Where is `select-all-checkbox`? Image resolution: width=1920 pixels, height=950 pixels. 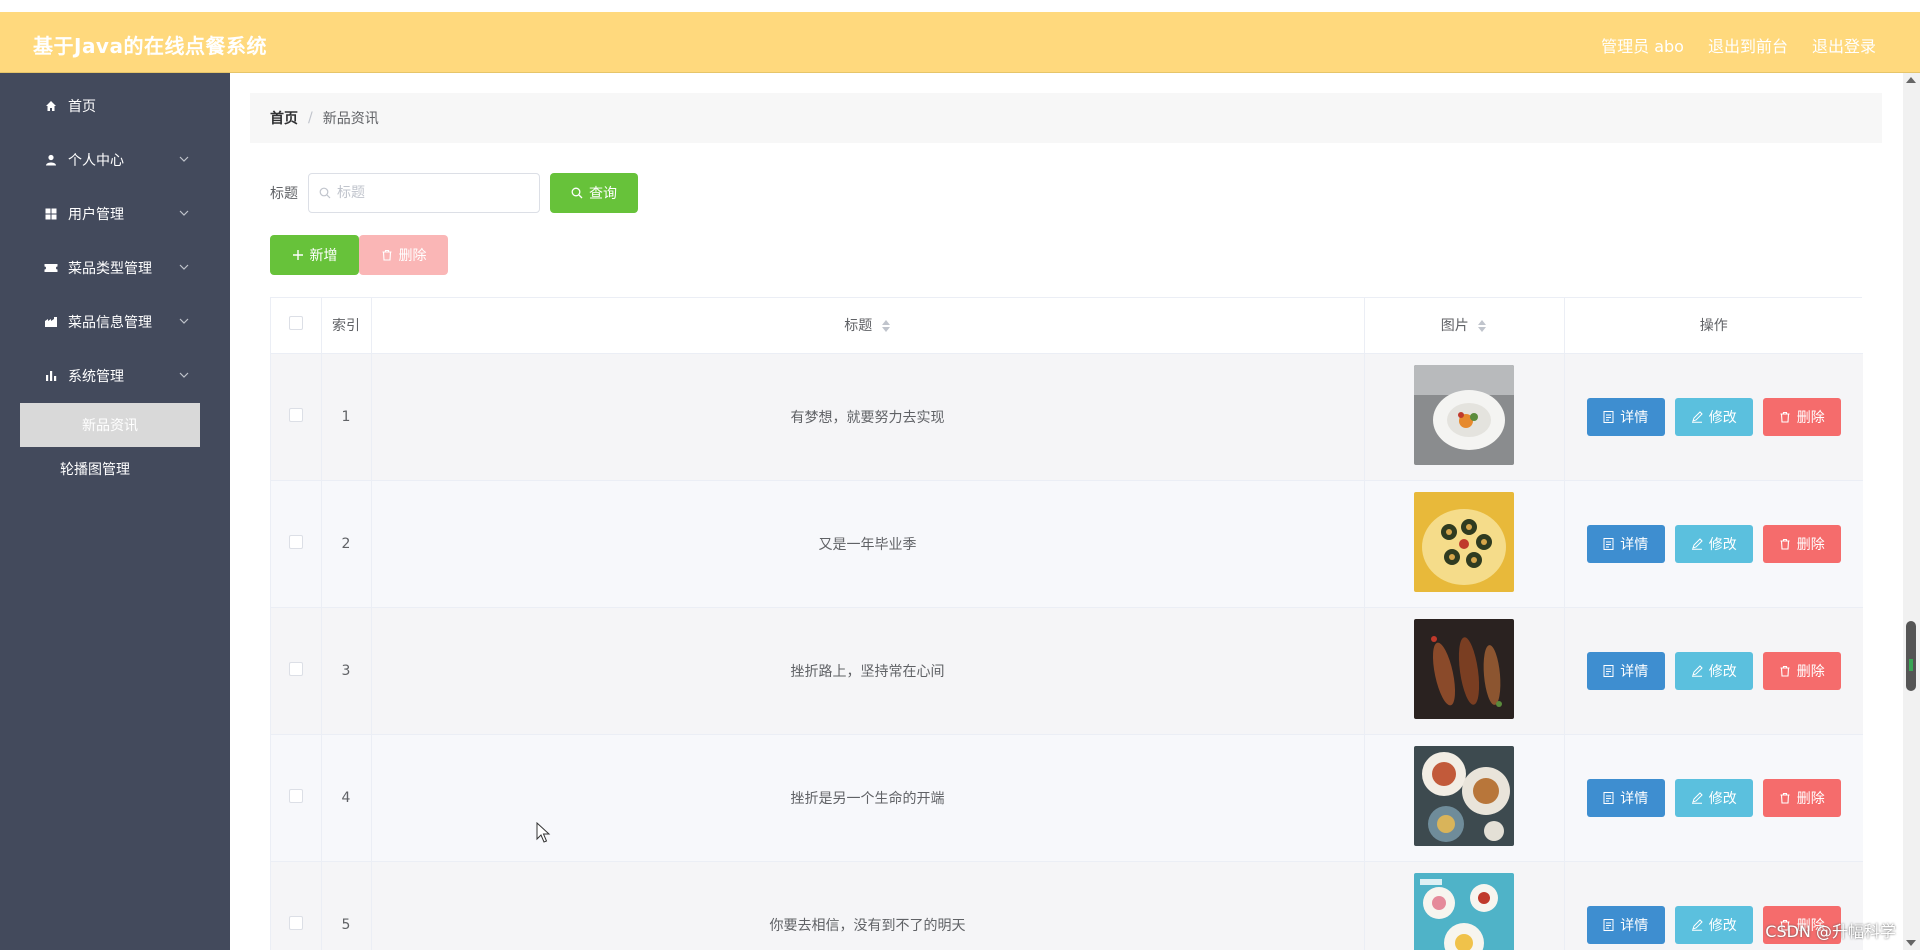
select-all-checkbox is located at coordinates (295, 323).